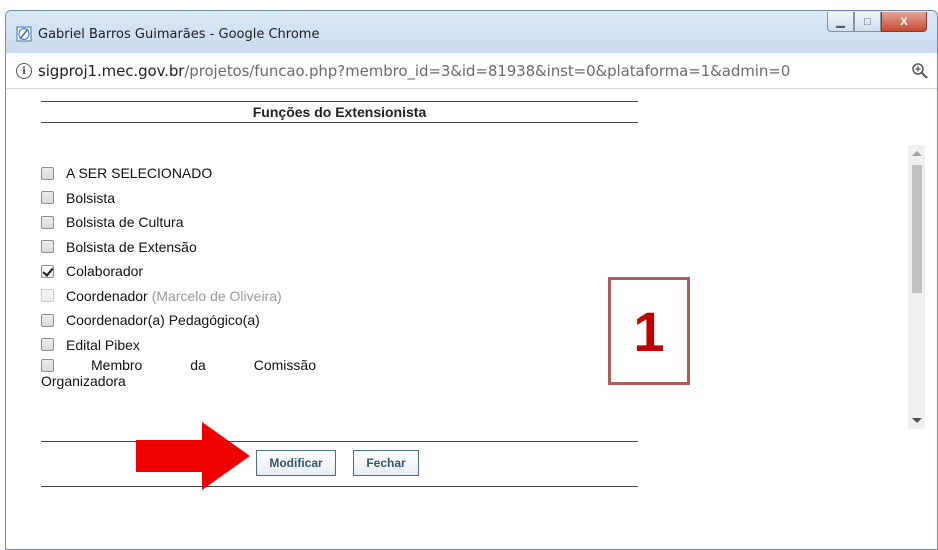 Image resolution: width=938 pixels, height=550 pixels. I want to click on info-icon: i, so click(24, 71).